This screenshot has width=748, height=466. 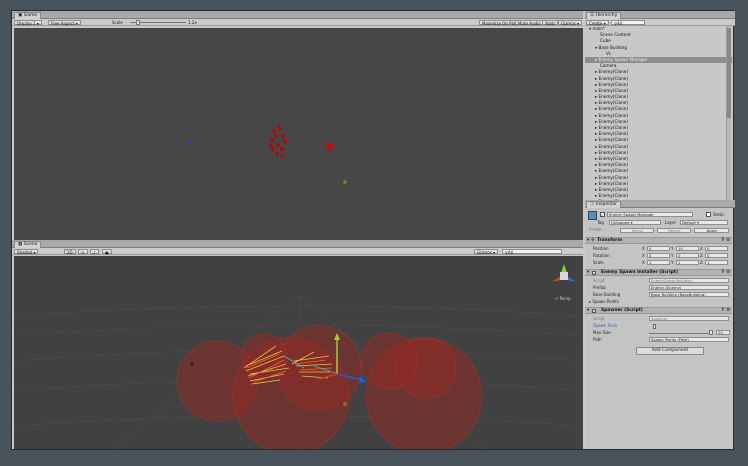 What do you see at coordinates (654, 326) in the screenshot?
I see `mouse-cursor-icon` at bounding box center [654, 326].